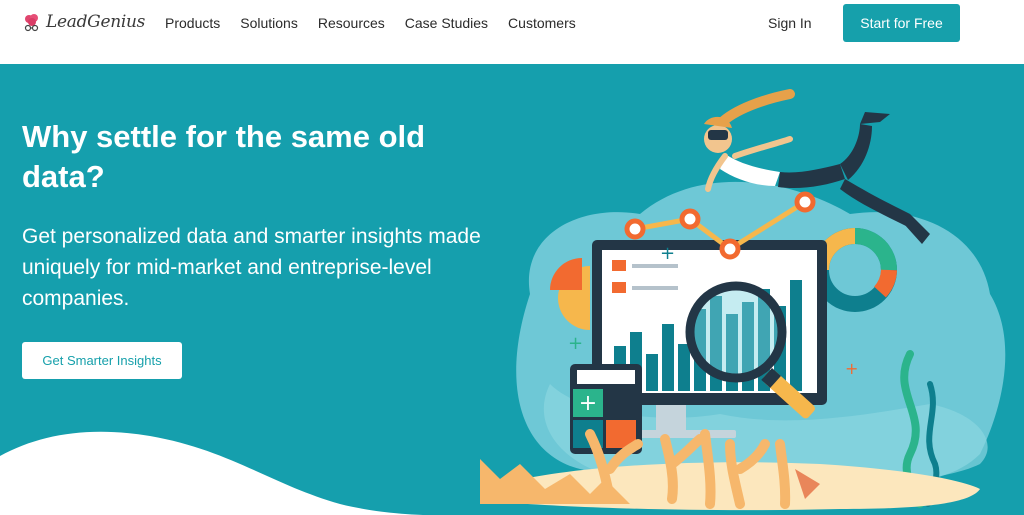 The height and width of the screenshot is (515, 1024). What do you see at coordinates (31, 23) in the screenshot?
I see `brain-logo-icon` at bounding box center [31, 23].